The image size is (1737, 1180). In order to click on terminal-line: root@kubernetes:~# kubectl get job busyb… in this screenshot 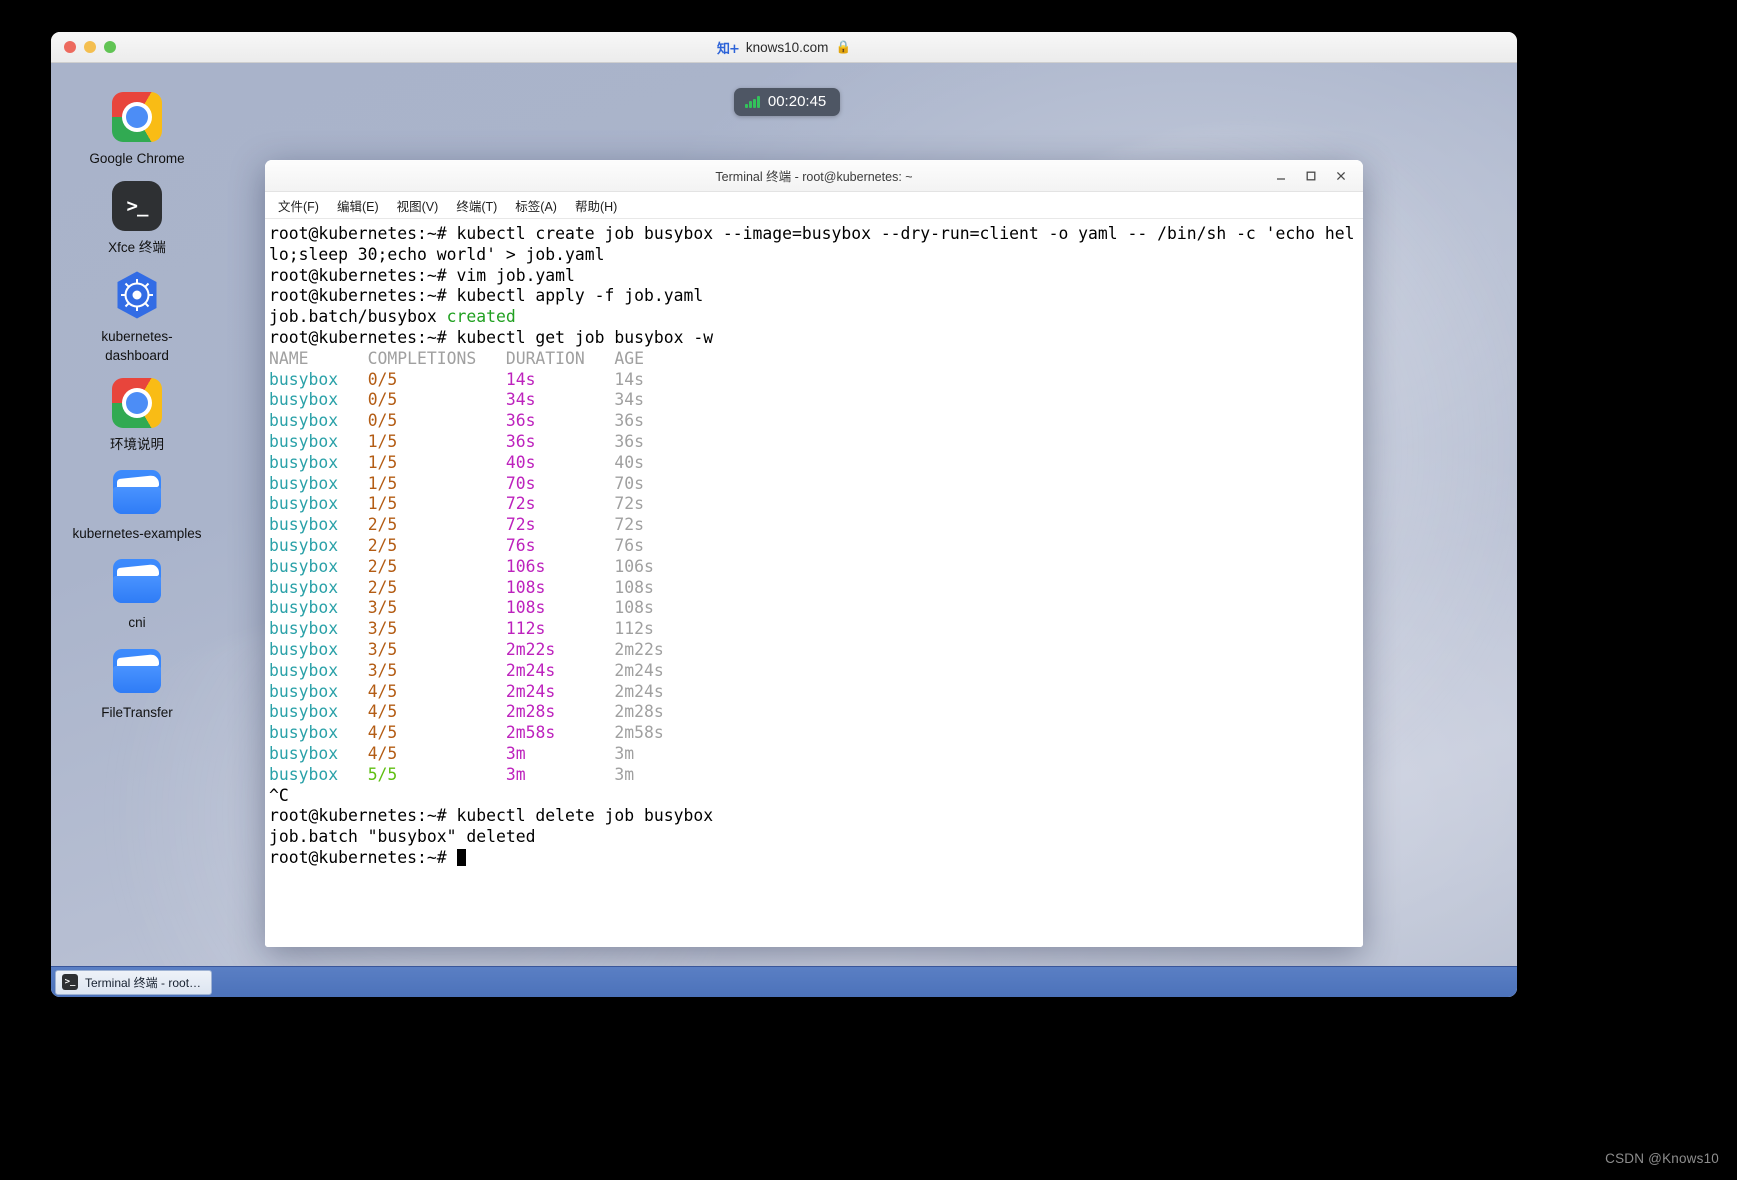, I will do `click(816, 338)`.